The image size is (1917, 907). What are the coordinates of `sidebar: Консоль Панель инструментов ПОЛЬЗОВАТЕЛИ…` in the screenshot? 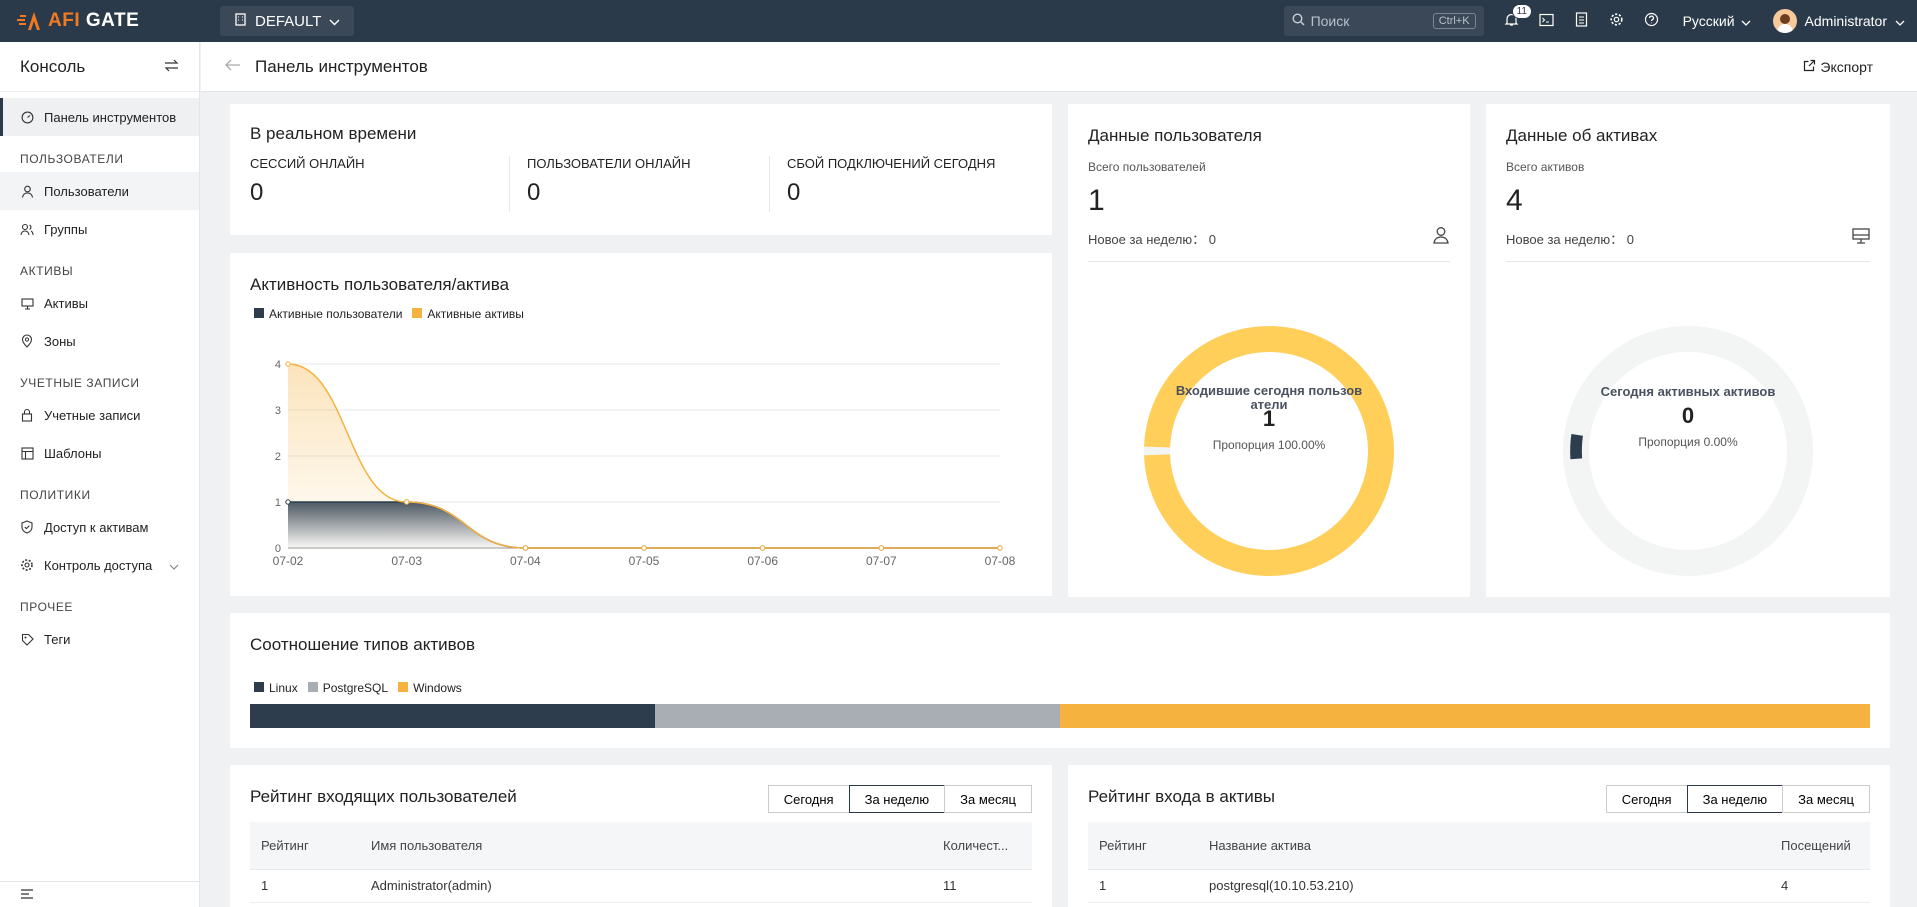 It's located at (100, 474).